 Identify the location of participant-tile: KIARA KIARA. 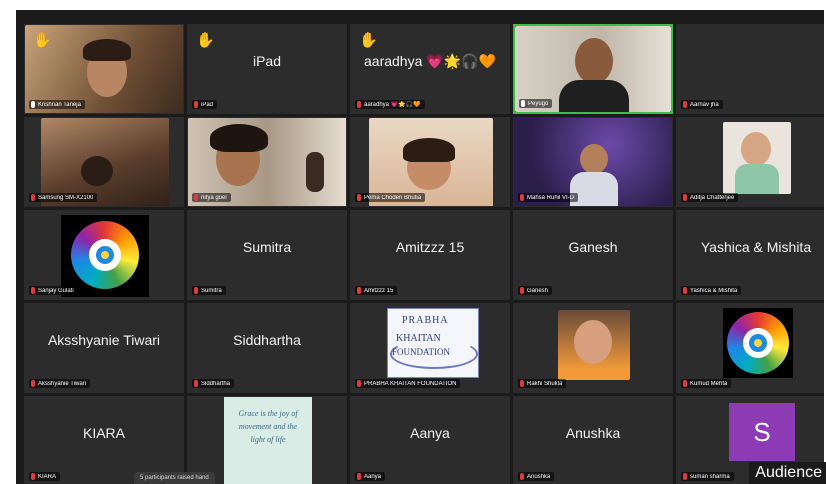
(104, 440).